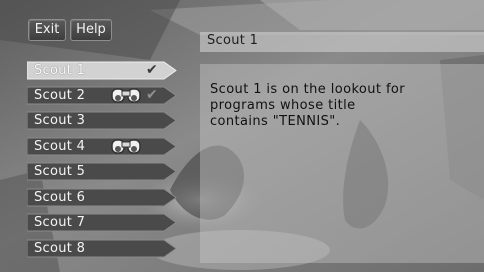  Describe the element at coordinates (60, 171) in the screenshot. I see `scout-label: Scout 5` at that location.